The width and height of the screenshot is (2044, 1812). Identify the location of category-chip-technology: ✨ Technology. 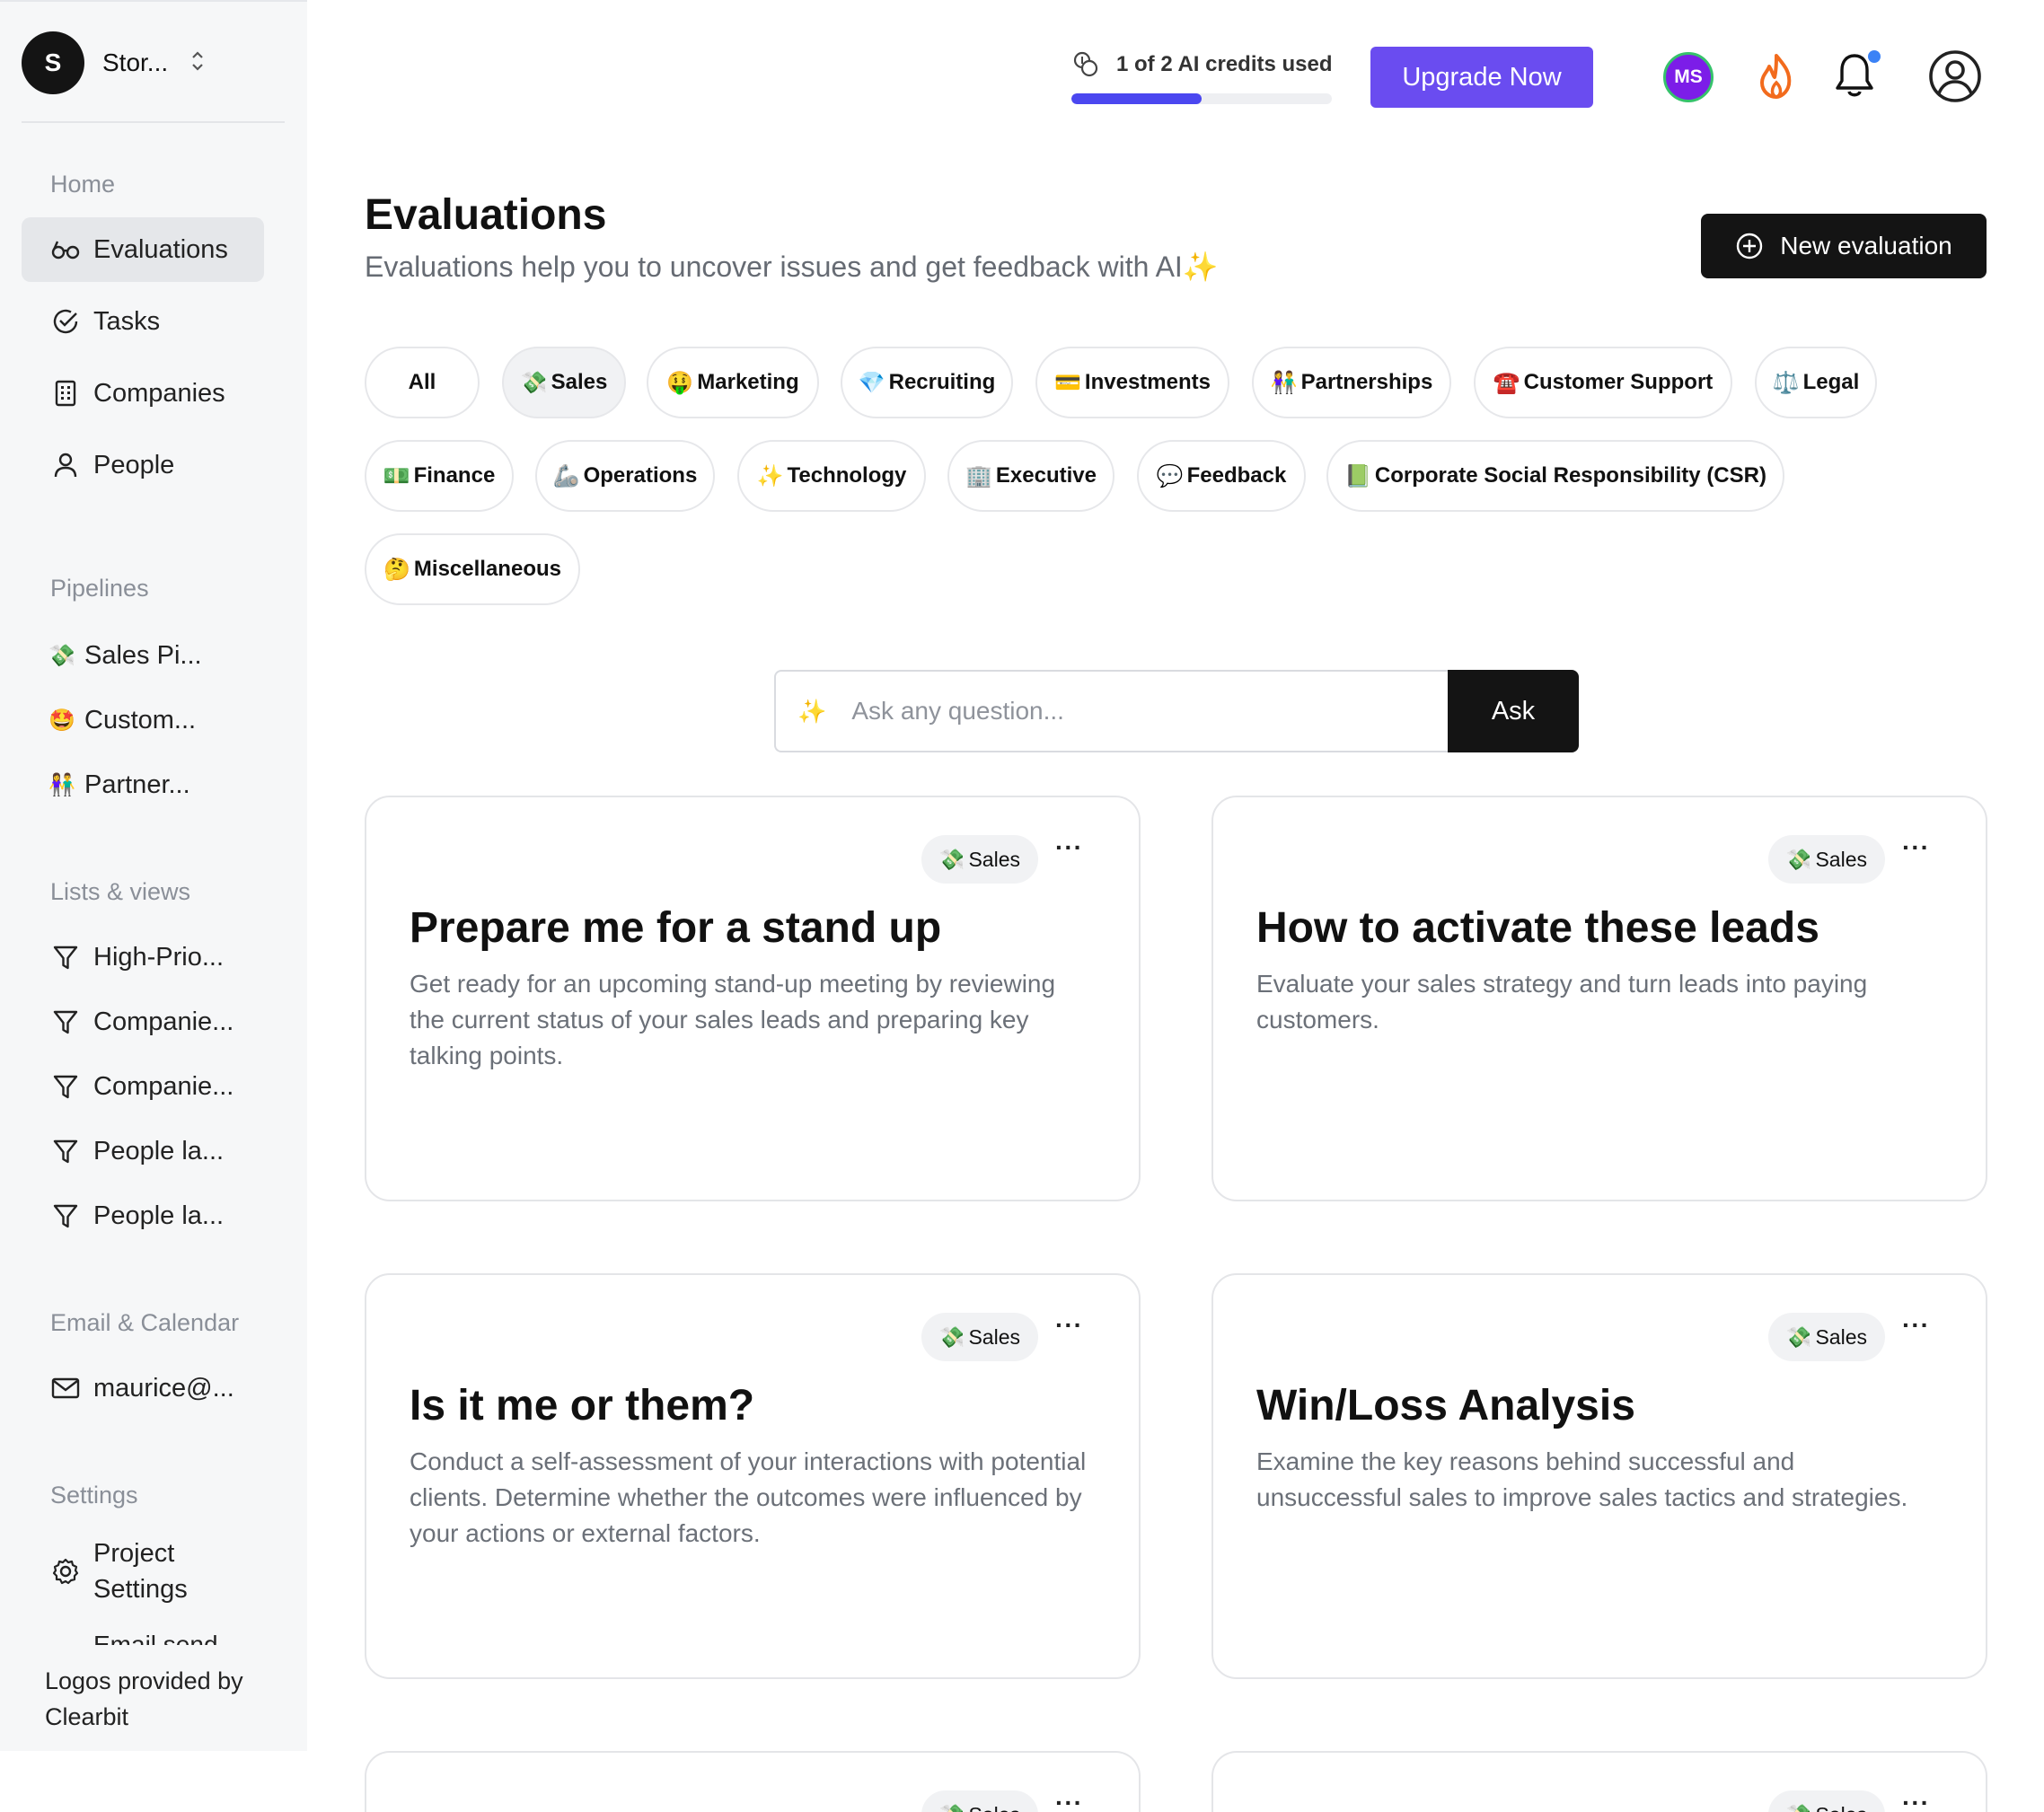
(831, 476).